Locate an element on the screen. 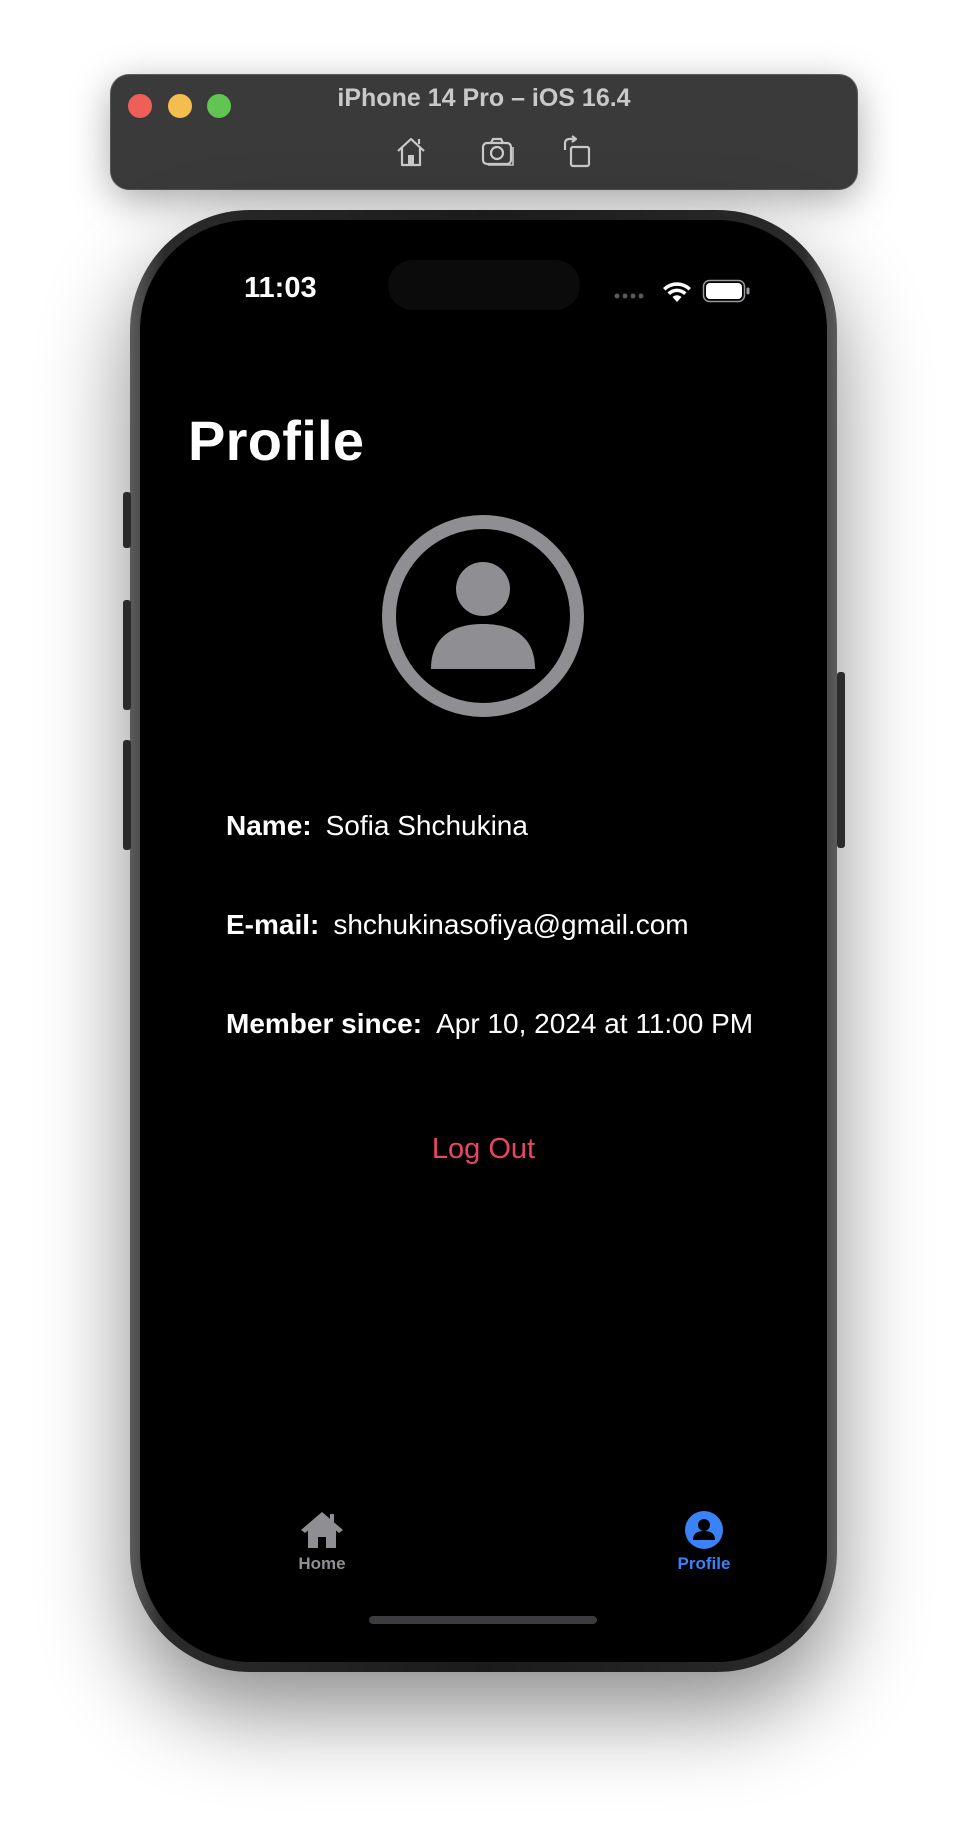 The width and height of the screenshot is (968, 1822). status-icons is located at coordinates (680, 293).